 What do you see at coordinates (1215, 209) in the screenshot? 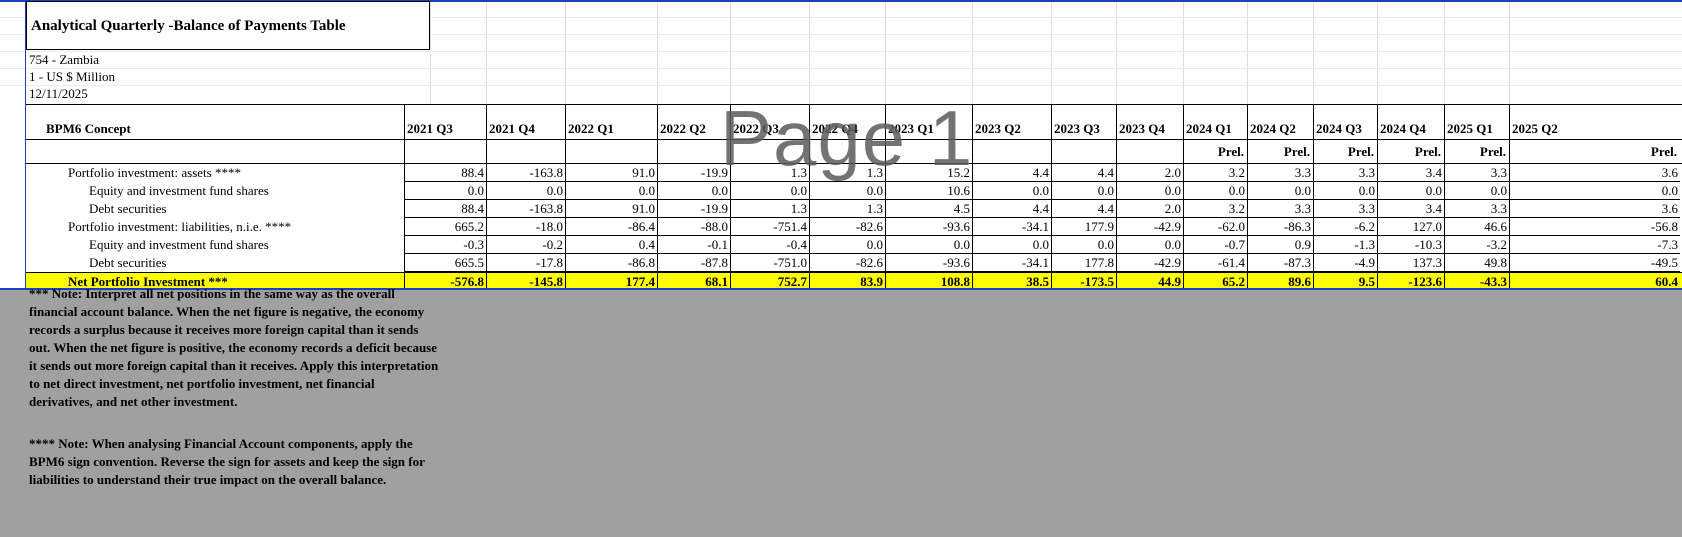
I see `table-cell: 3.2` at bounding box center [1215, 209].